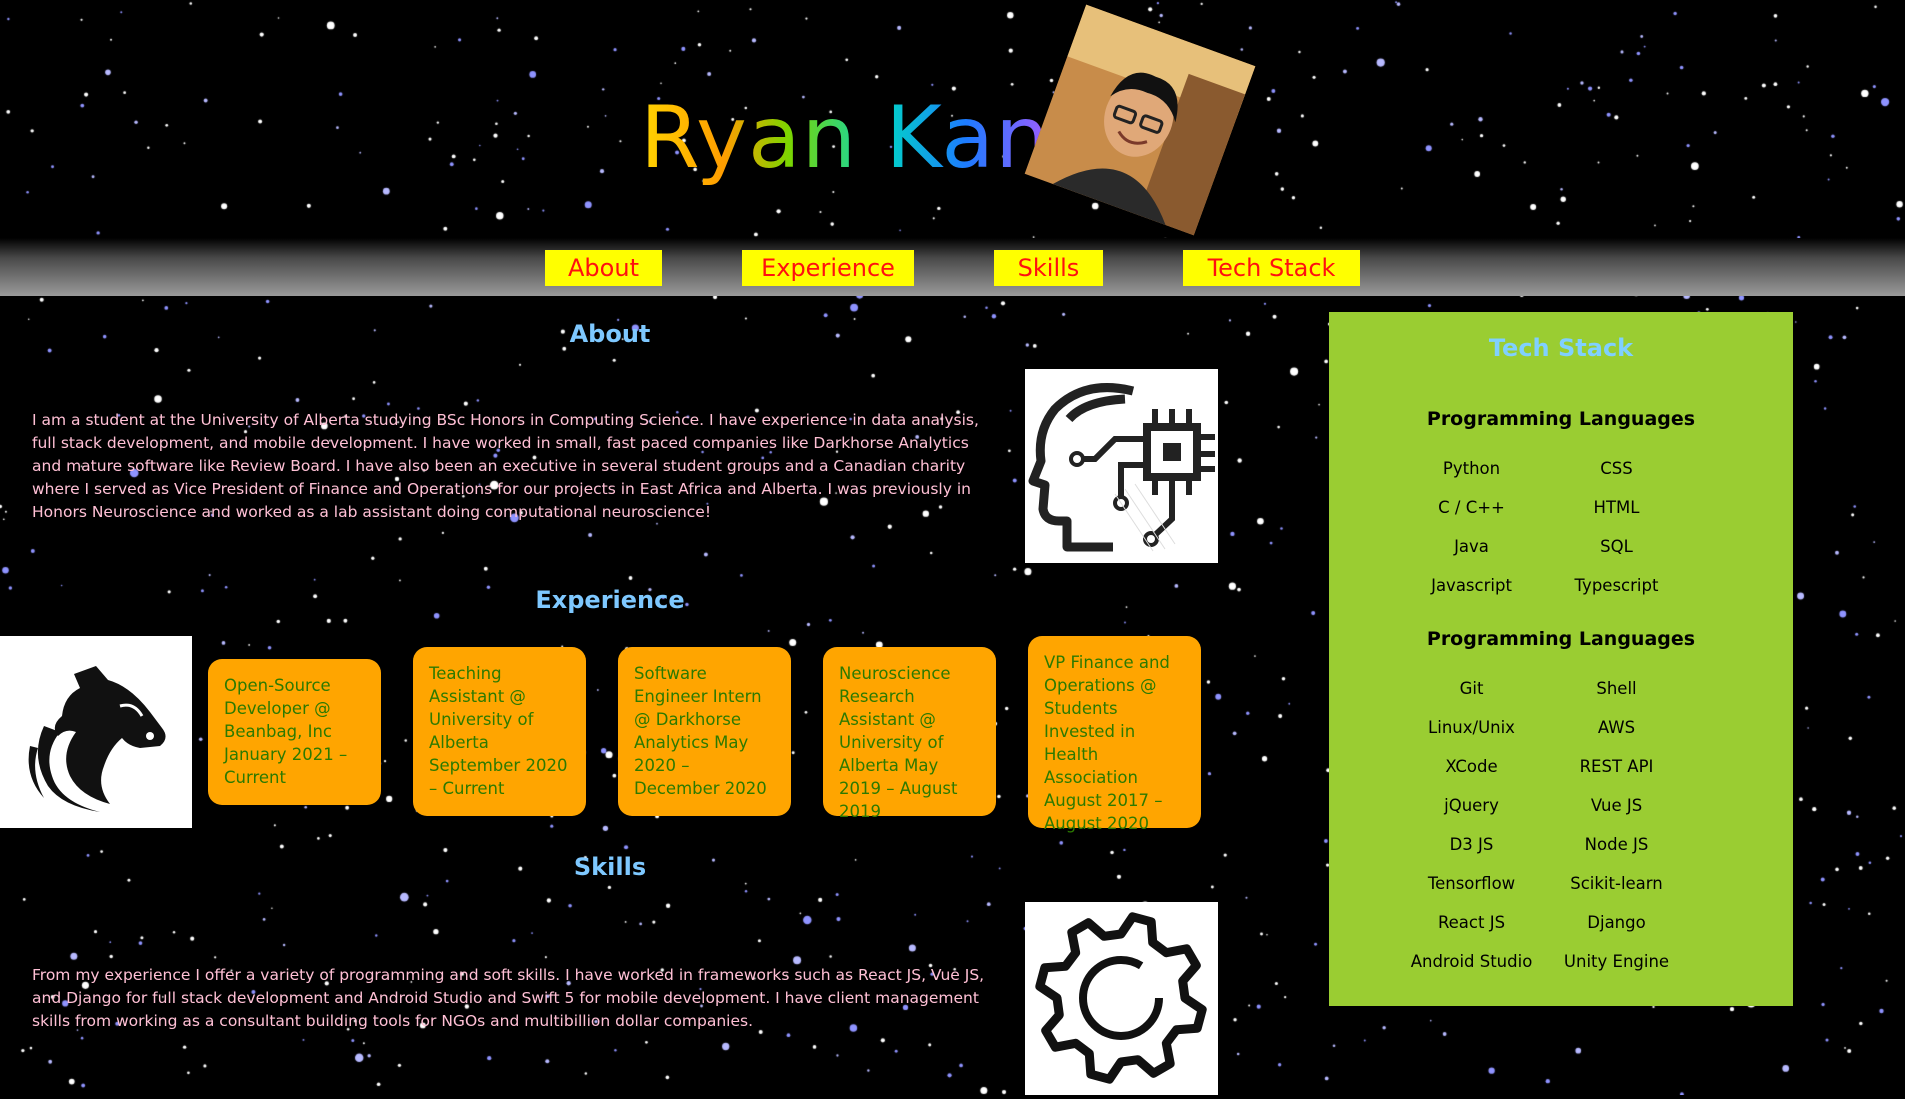 Image resolution: width=1905 pixels, height=1099 pixels. Describe the element at coordinates (1121, 466) in the screenshot. I see `ai-head-chip-icon` at that location.